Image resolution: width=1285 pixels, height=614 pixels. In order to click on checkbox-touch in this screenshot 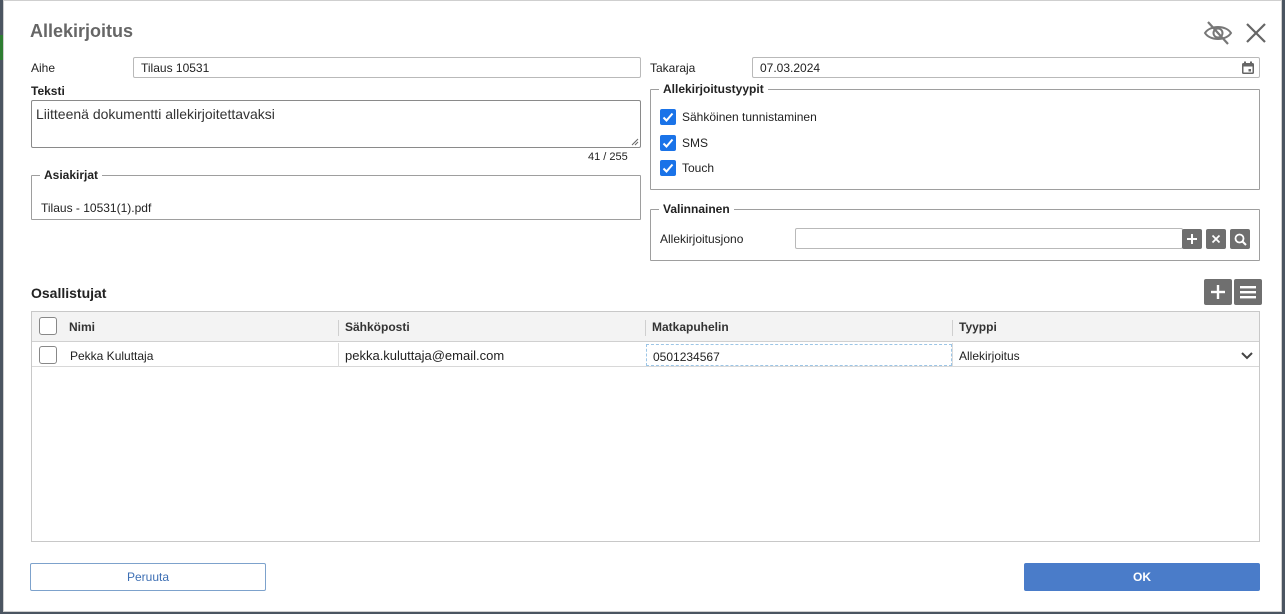, I will do `click(668, 168)`.